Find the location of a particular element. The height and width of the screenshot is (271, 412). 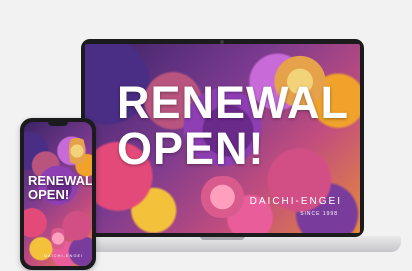

phone-headline-line1: RENEWAL is located at coordinates (60, 180).